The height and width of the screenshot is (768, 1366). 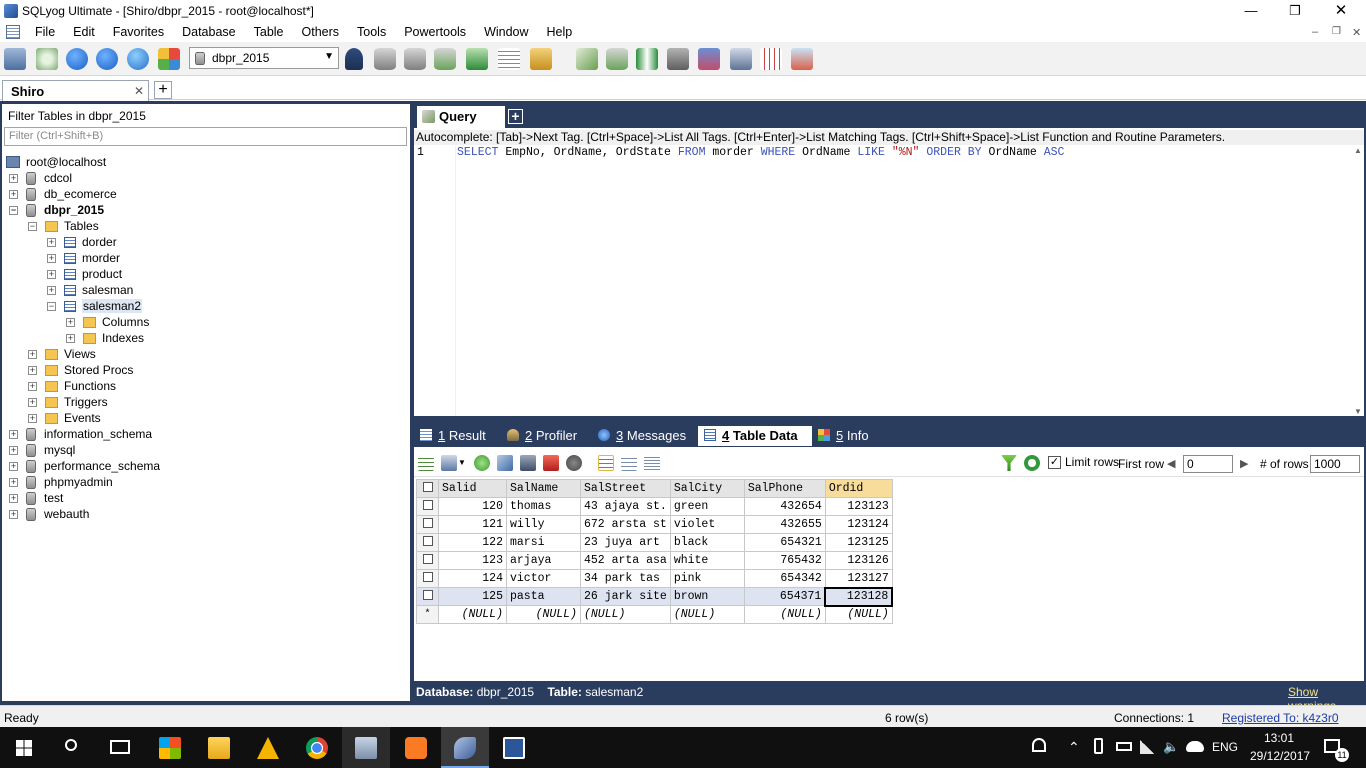 I want to click on mdi-close-button: ✕, so click(x=1356, y=32).